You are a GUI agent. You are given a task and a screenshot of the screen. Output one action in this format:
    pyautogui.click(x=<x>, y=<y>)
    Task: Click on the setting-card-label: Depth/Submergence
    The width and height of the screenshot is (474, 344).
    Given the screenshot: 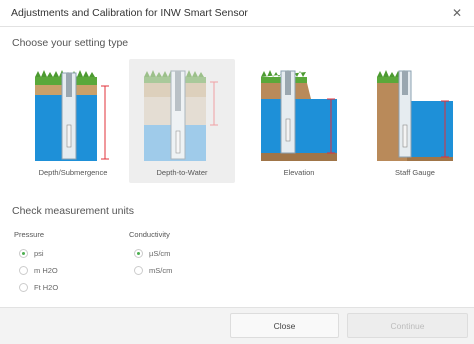 What is the action you would take?
    pyautogui.click(x=73, y=172)
    